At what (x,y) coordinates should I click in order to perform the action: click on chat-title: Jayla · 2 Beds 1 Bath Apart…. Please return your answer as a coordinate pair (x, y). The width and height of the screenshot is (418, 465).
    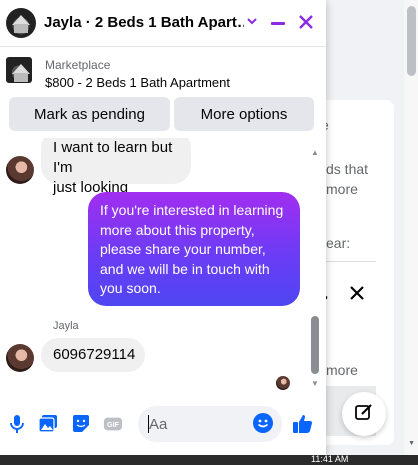
    Looking at the image, I should click on (144, 22).